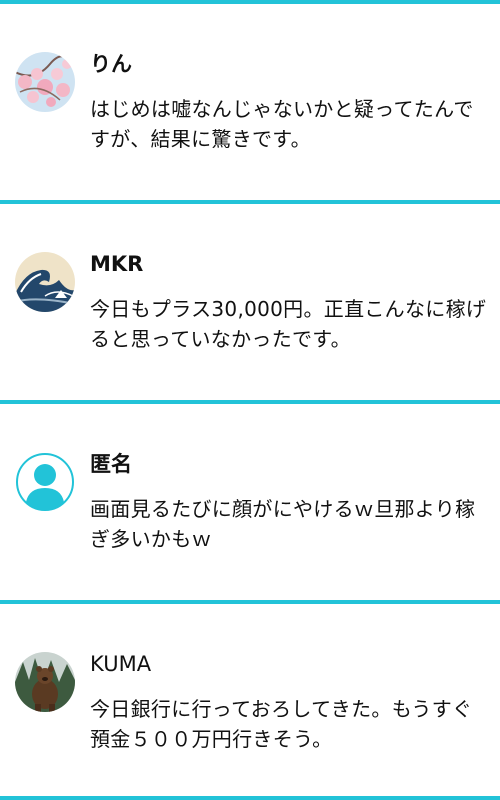  What do you see at coordinates (282, 124) in the screenshot?
I see `review-text: はじめは嘘なんじゃないかと疑ってたんですが、結果に驚きです。` at bounding box center [282, 124].